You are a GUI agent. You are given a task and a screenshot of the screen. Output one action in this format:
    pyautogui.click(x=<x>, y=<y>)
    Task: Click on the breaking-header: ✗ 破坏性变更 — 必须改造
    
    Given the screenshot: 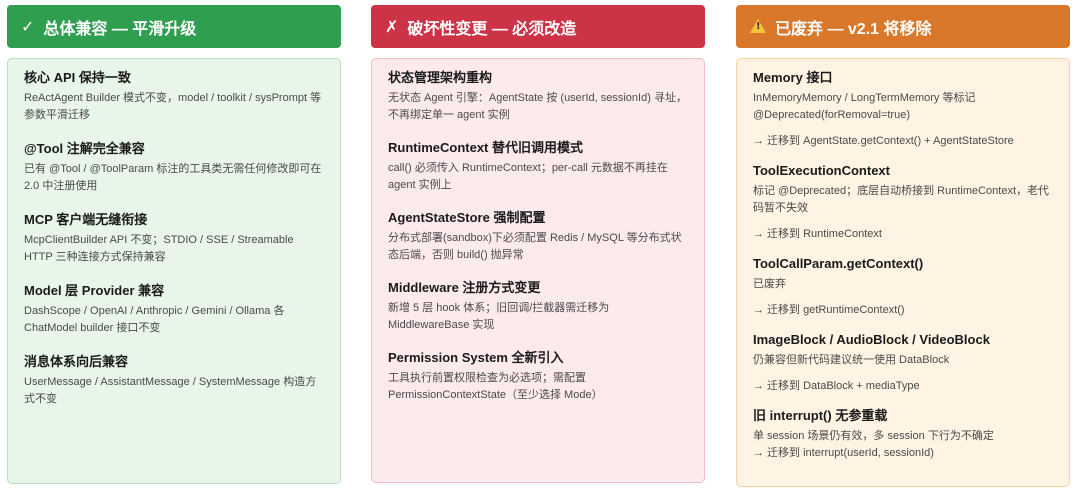 What is the action you would take?
    pyautogui.click(x=538, y=26)
    